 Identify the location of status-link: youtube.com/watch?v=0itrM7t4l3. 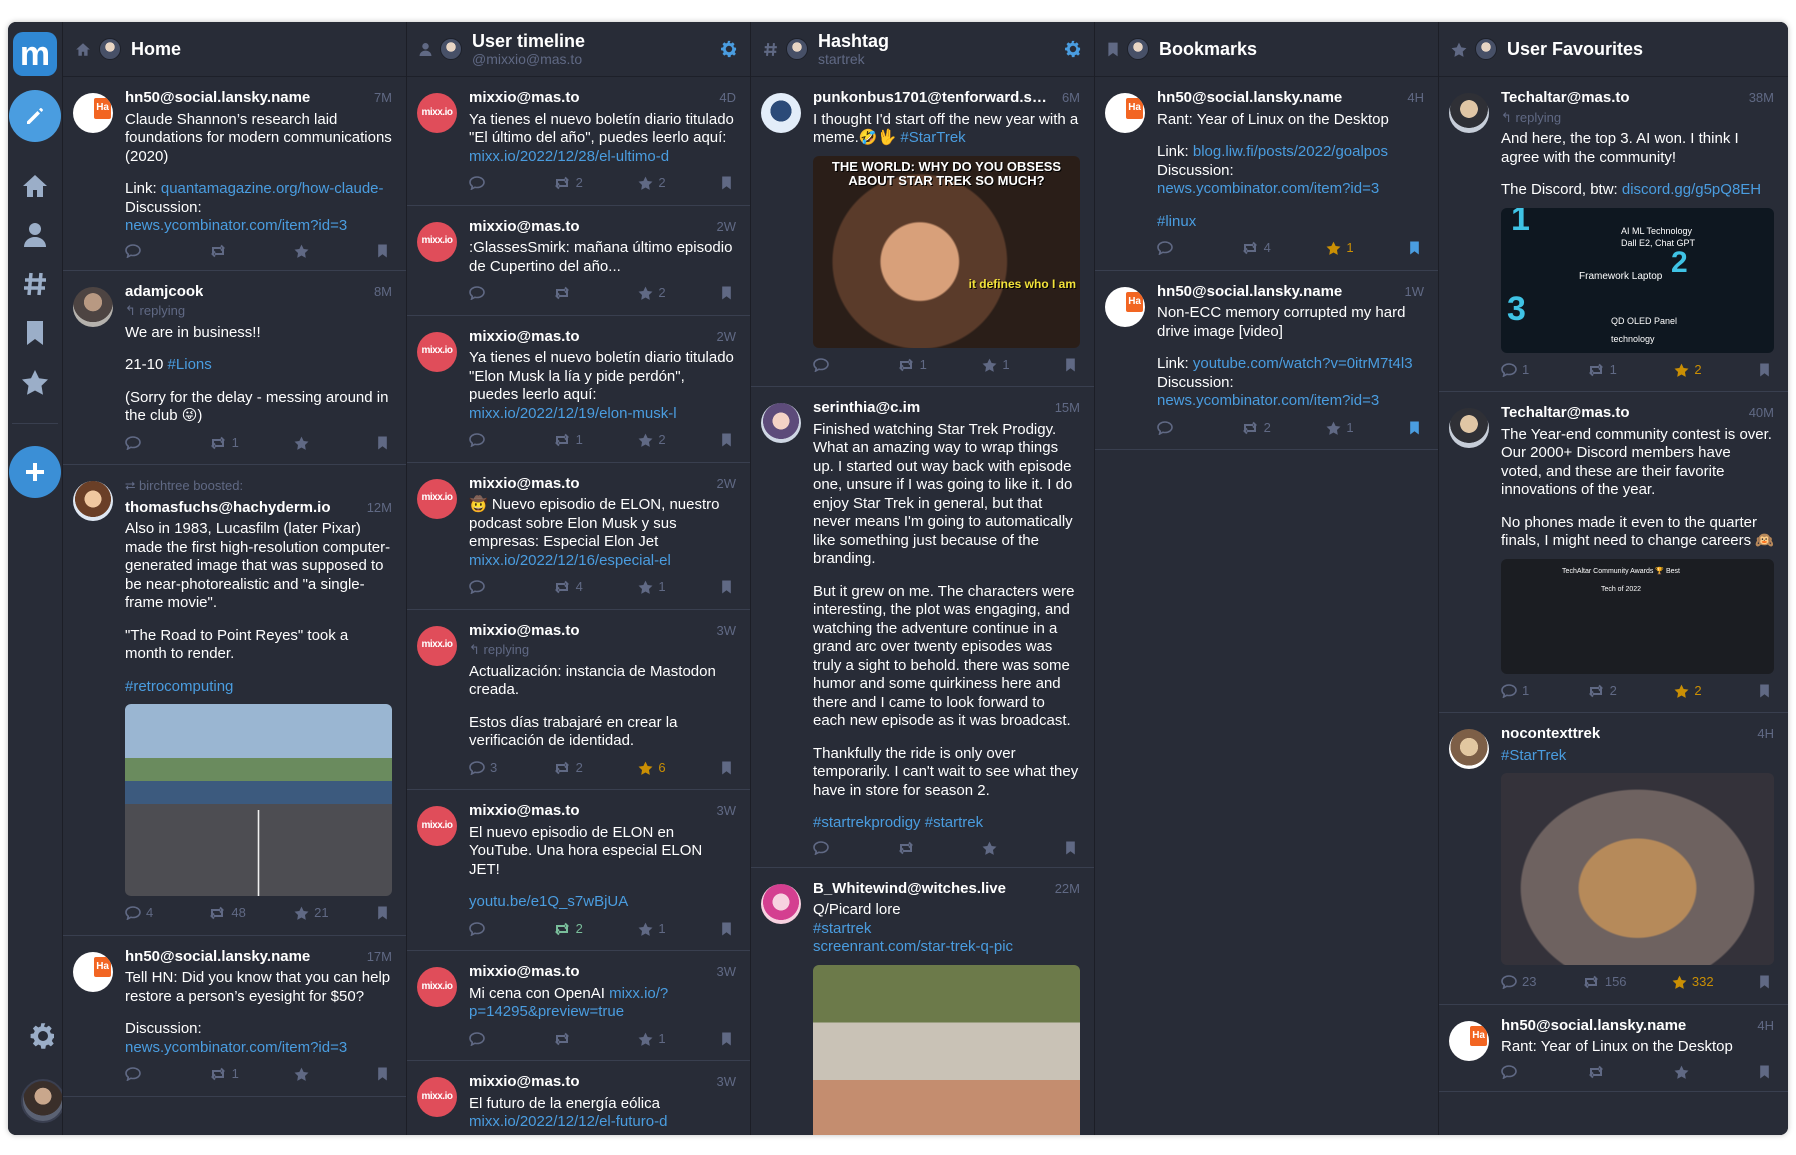
(1303, 363).